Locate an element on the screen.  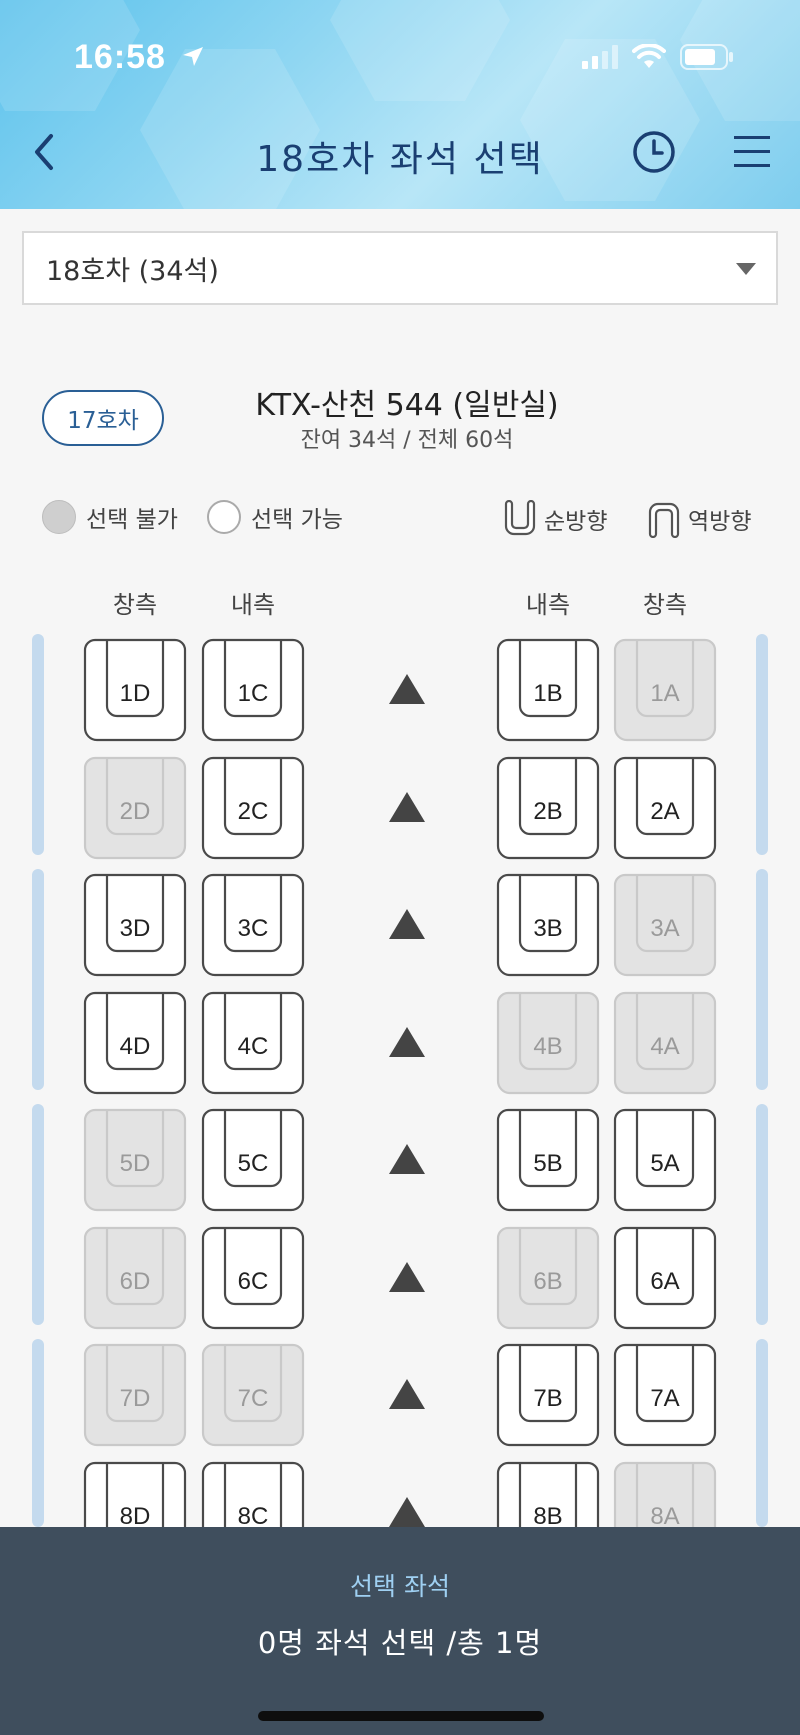
seat-number: 3B is located at coordinates (548, 928).